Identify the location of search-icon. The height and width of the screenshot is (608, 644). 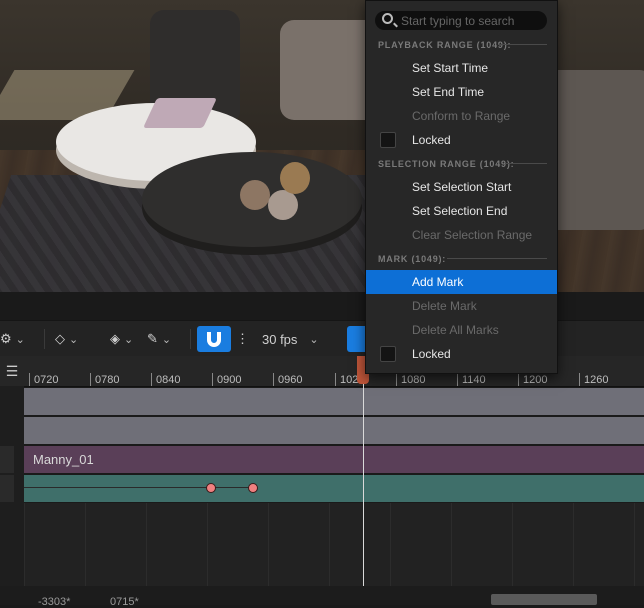
(387, 18).